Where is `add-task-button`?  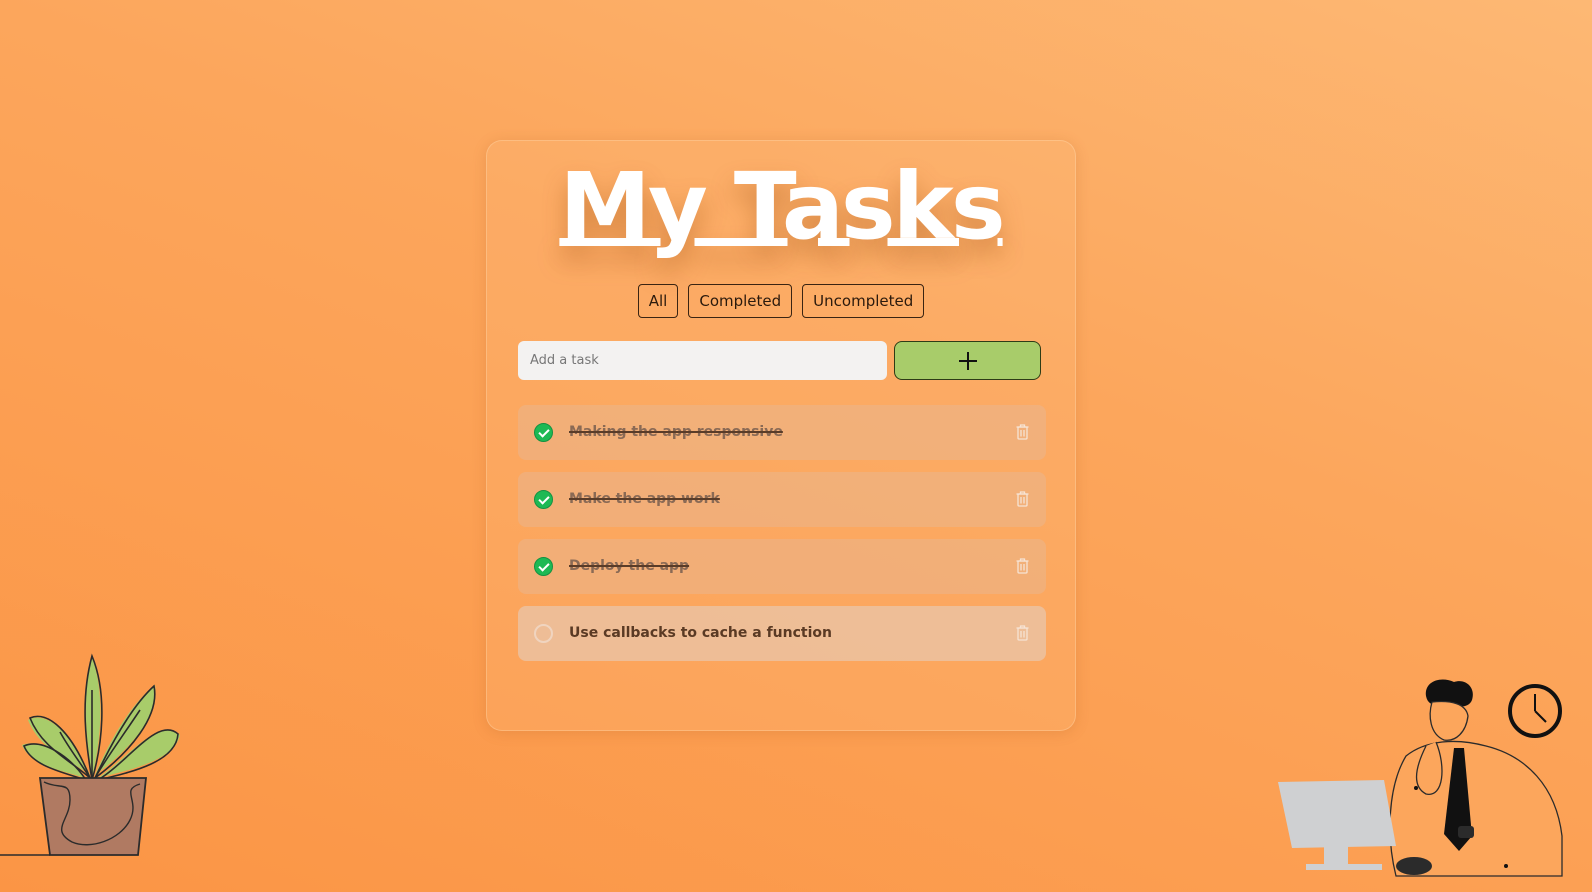 add-task-button is located at coordinates (967, 360).